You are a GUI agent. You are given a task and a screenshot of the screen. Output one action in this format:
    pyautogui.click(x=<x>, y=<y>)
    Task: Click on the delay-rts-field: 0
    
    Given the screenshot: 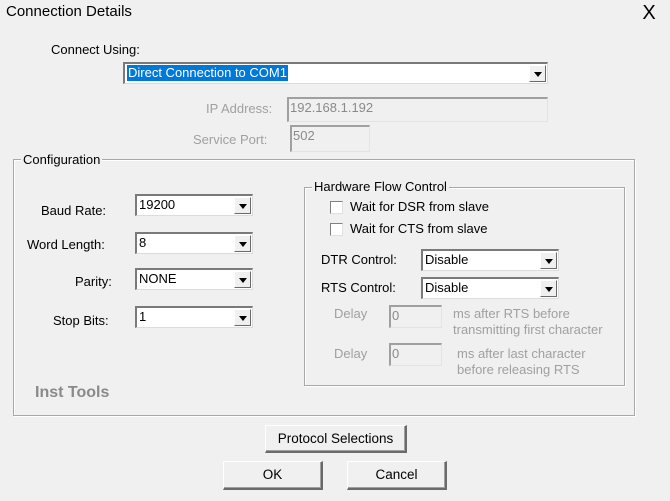 What is the action you would take?
    pyautogui.click(x=415, y=316)
    